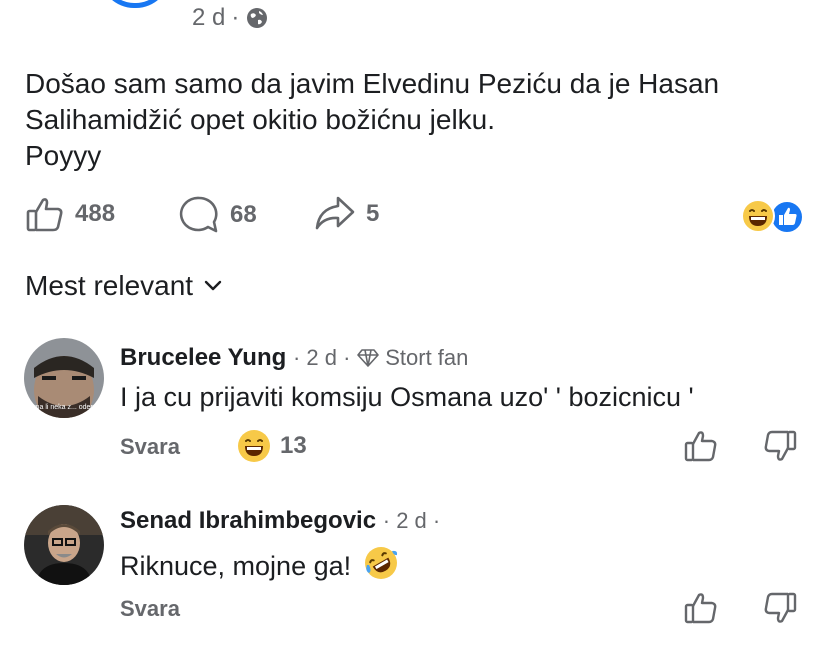 This screenshot has height=647, width=828. I want to click on post-text-line: Salihamidžić opet okitio božićnu jelku., so click(260, 119).